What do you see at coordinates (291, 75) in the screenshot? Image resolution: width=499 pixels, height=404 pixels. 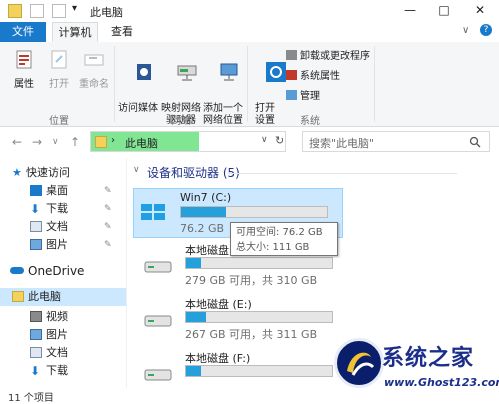 I see `system-properties-icon` at bounding box center [291, 75].